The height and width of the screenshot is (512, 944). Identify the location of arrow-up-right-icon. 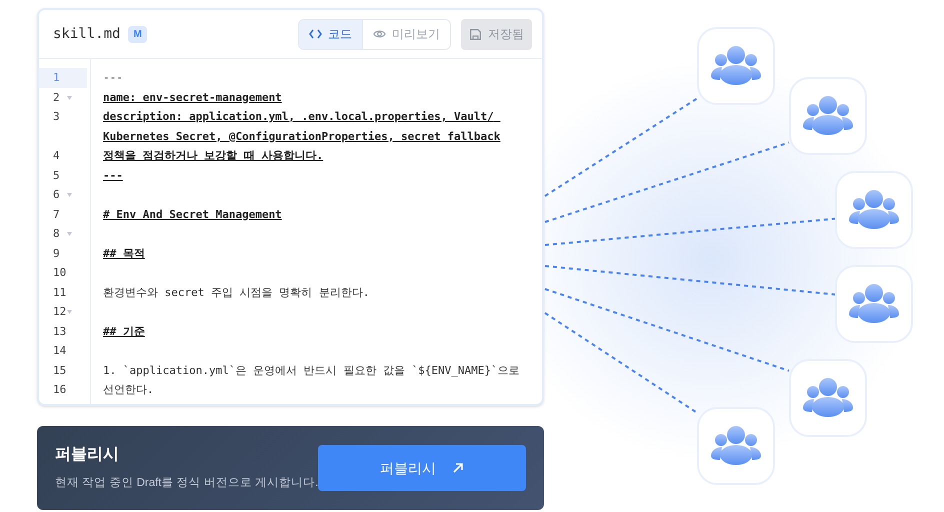
(458, 468).